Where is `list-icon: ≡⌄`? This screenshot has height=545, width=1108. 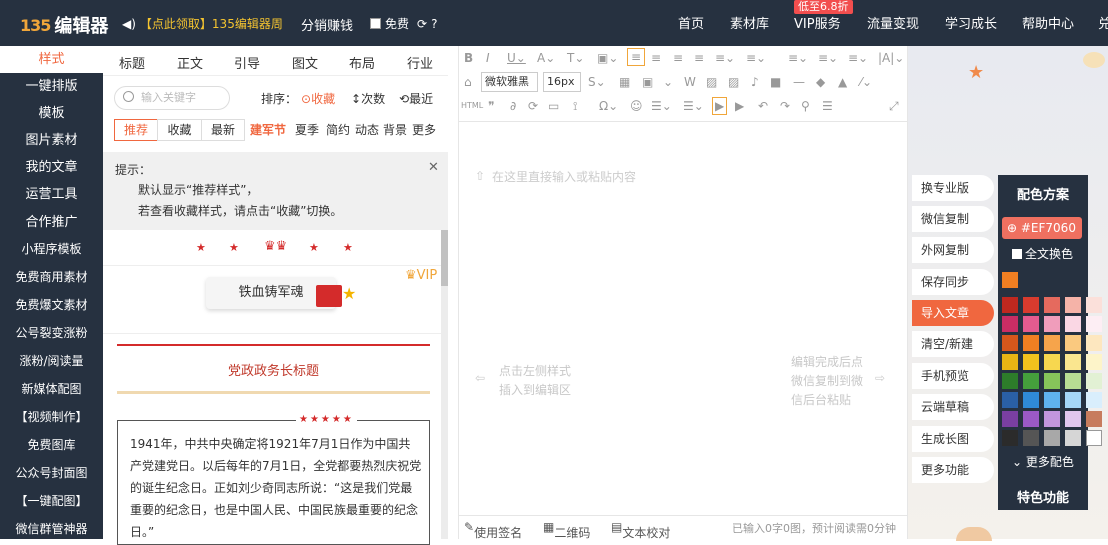
list-icon: ≡⌄ is located at coordinates (858, 58).